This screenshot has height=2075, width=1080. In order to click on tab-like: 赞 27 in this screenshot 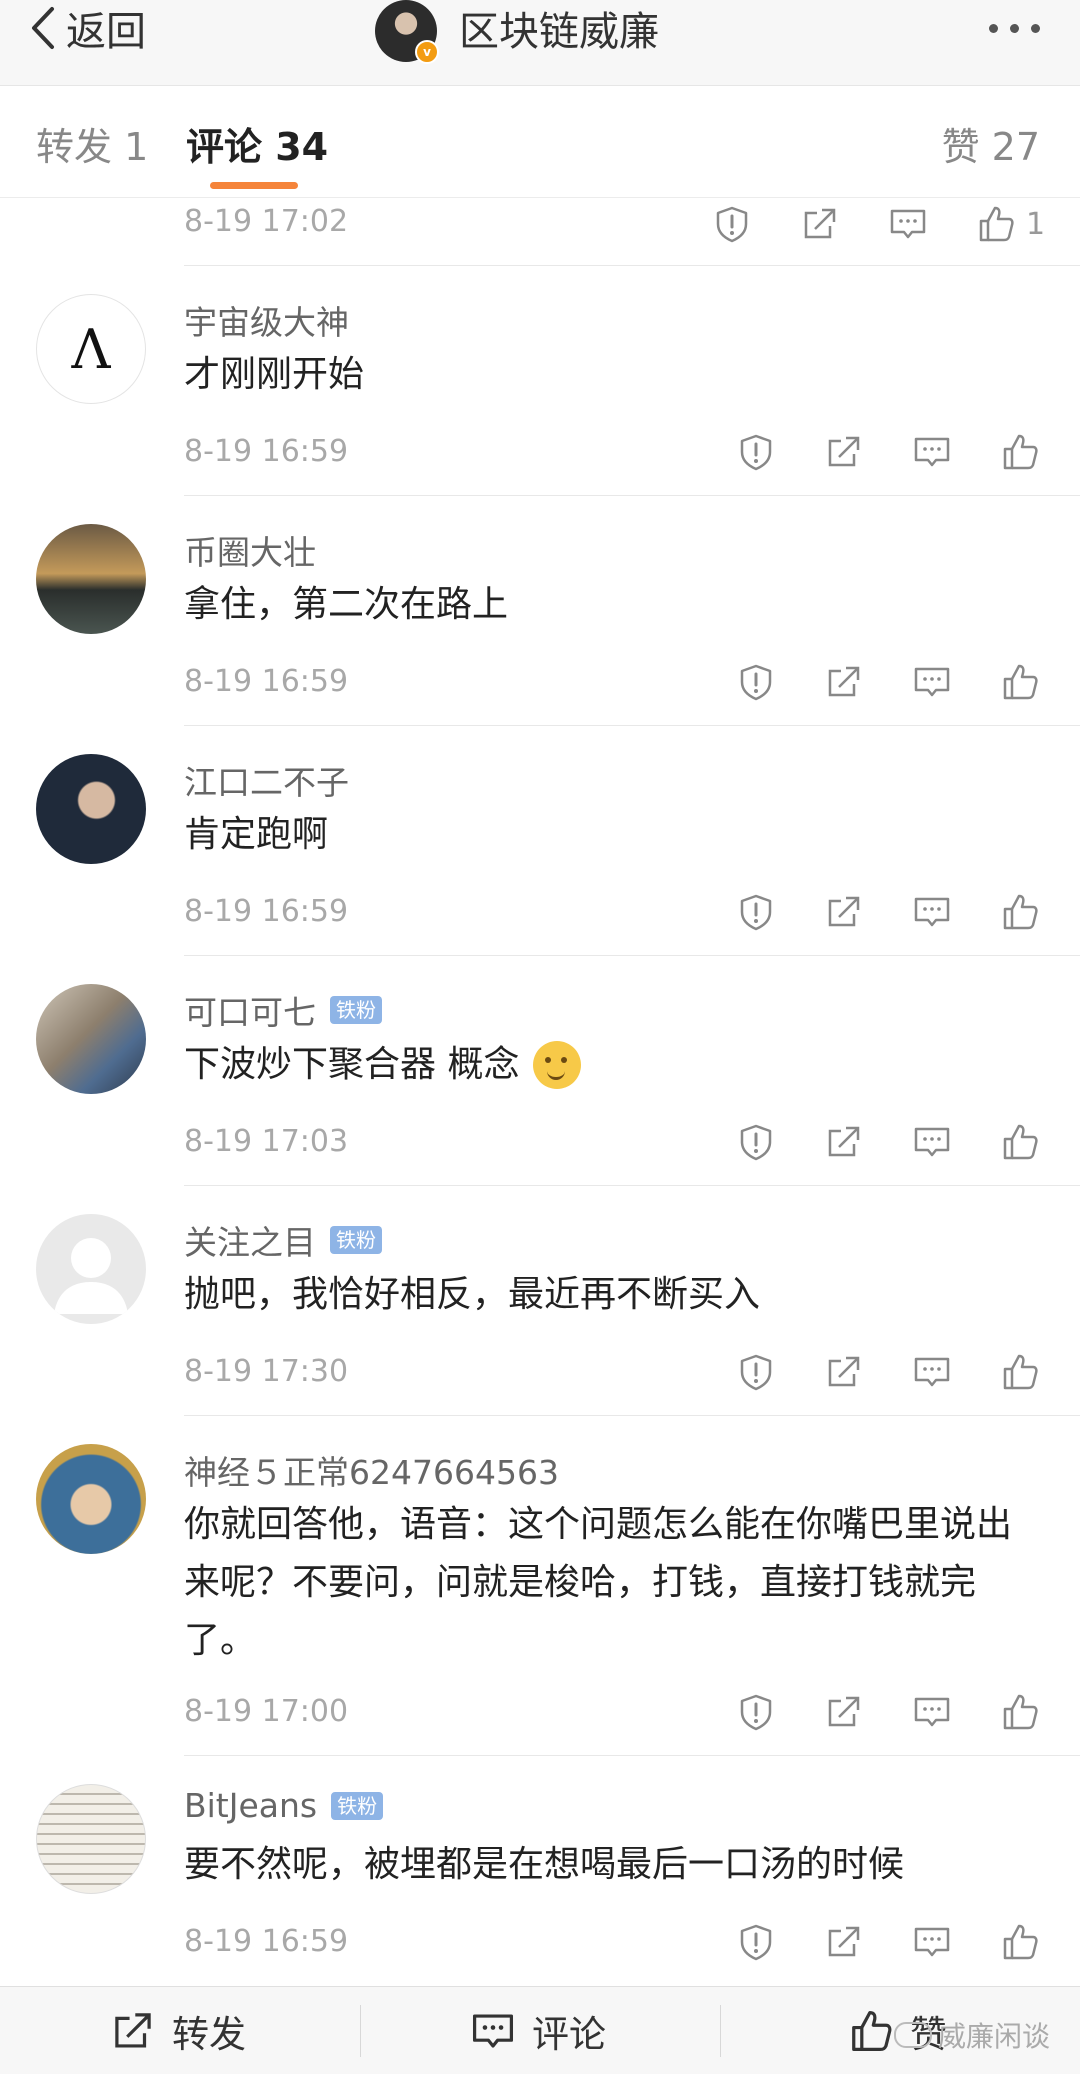, I will do `click(991, 143)`.